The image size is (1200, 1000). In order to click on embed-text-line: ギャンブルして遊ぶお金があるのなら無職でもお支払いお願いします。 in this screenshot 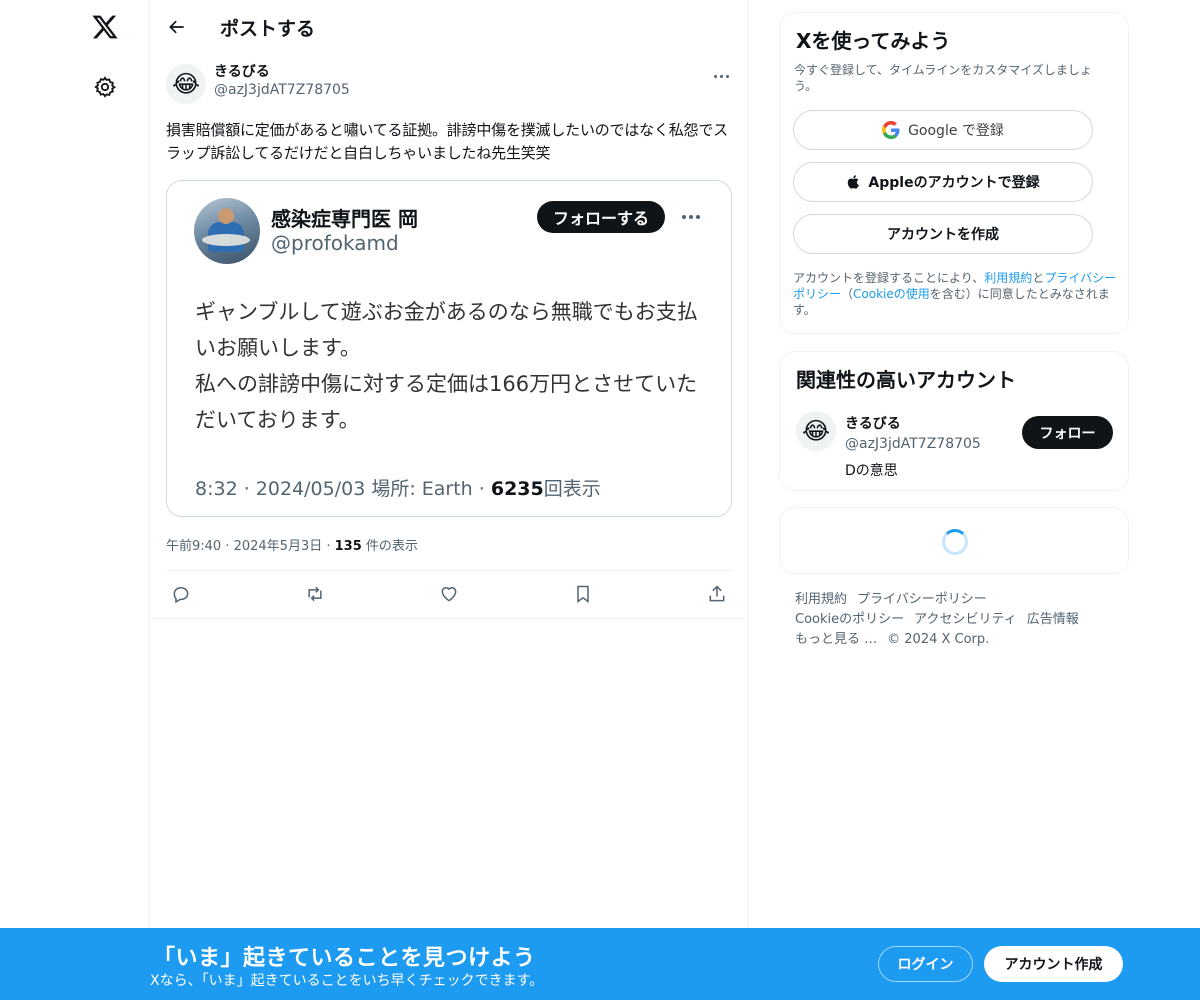, I will do `click(446, 329)`.